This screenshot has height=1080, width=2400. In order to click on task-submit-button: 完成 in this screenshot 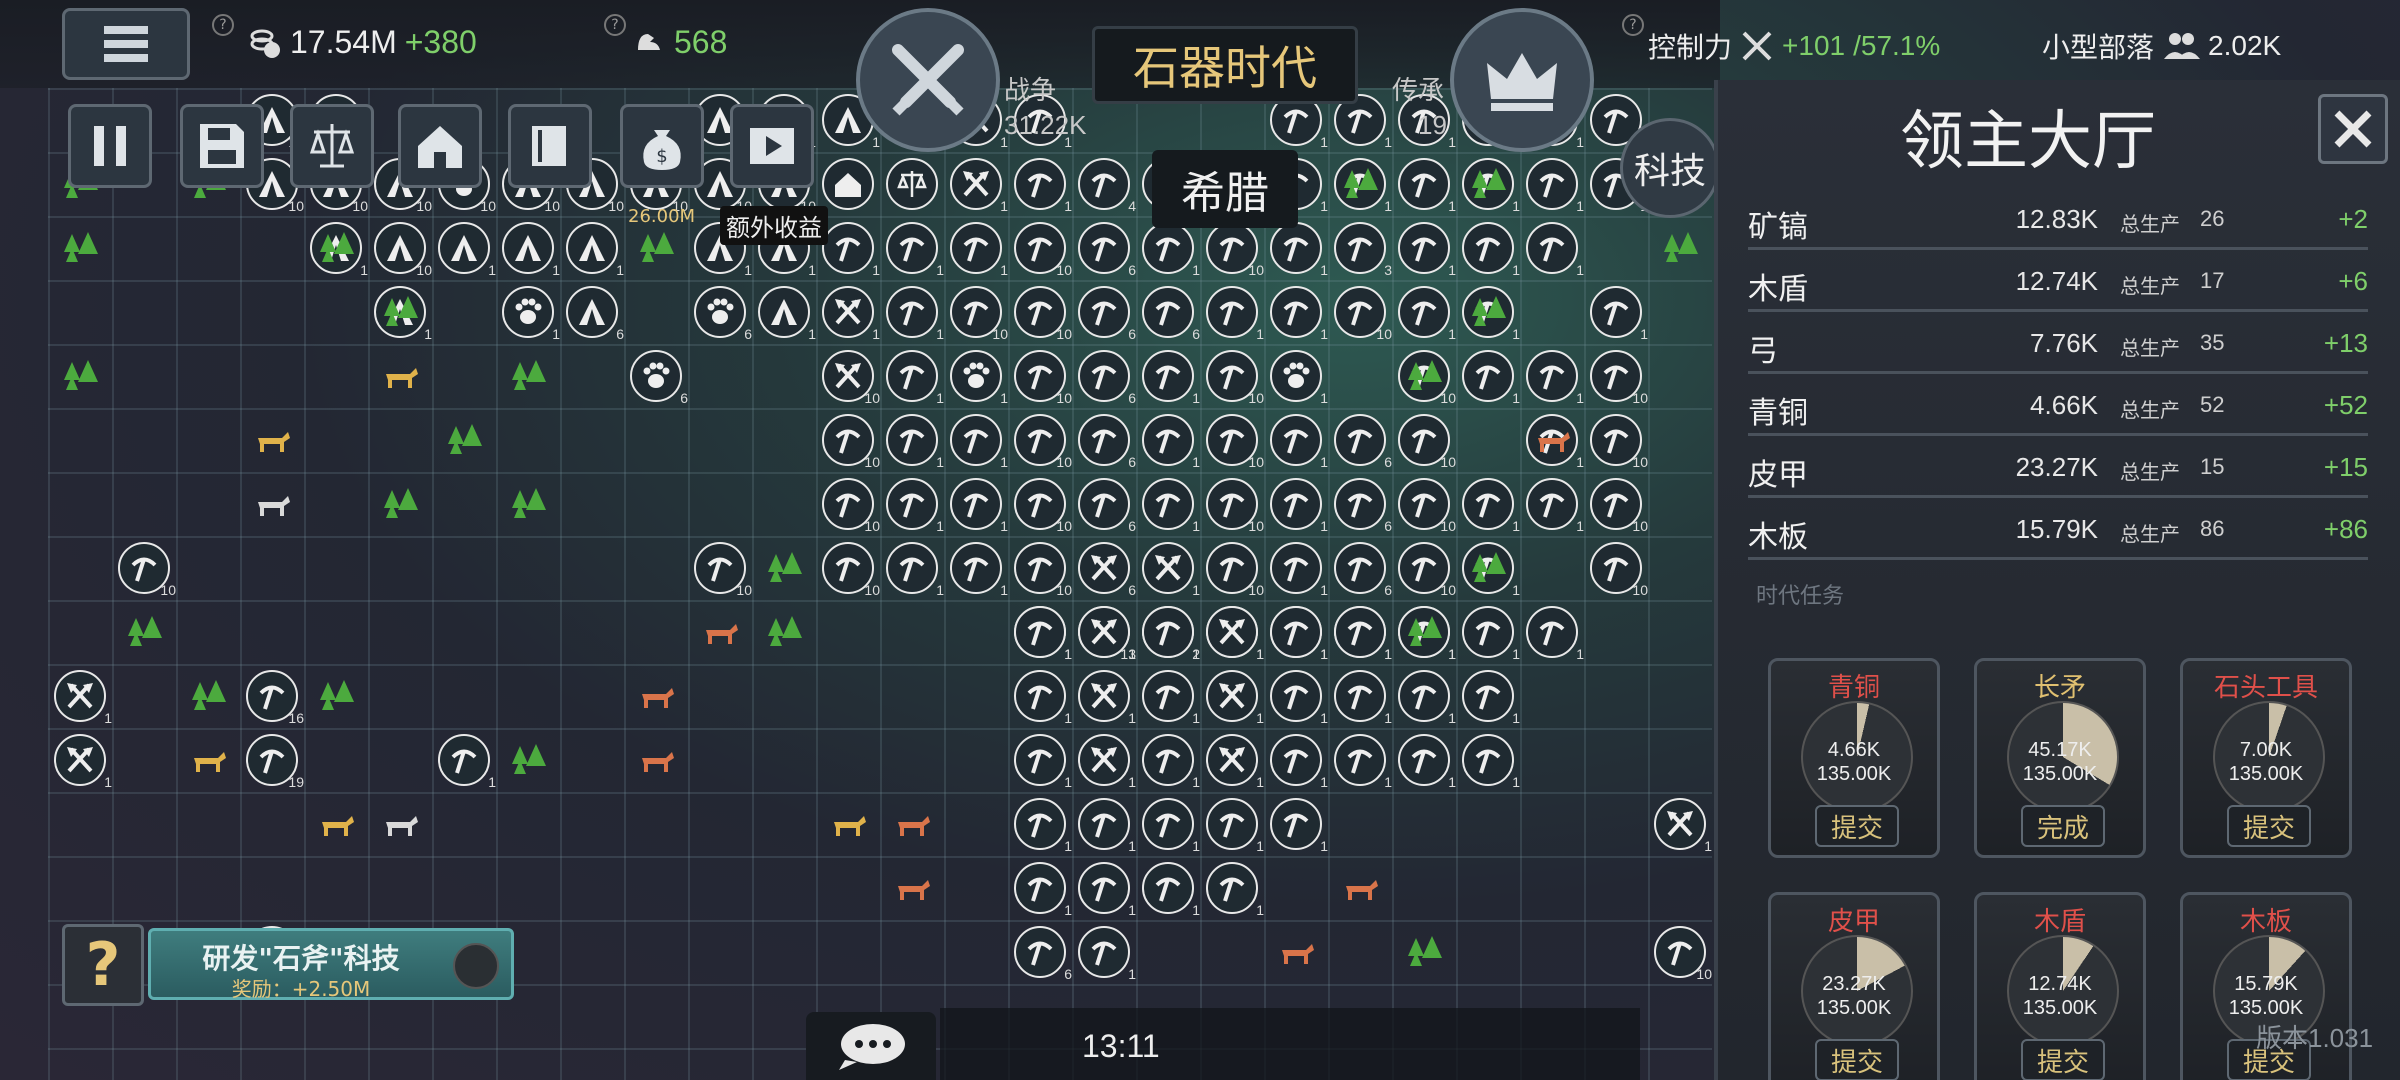, I will do `click(2063, 826)`.